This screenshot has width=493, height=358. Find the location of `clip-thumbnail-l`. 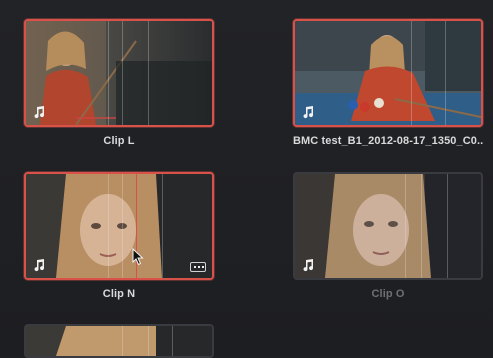

clip-thumbnail-l is located at coordinates (119, 73).